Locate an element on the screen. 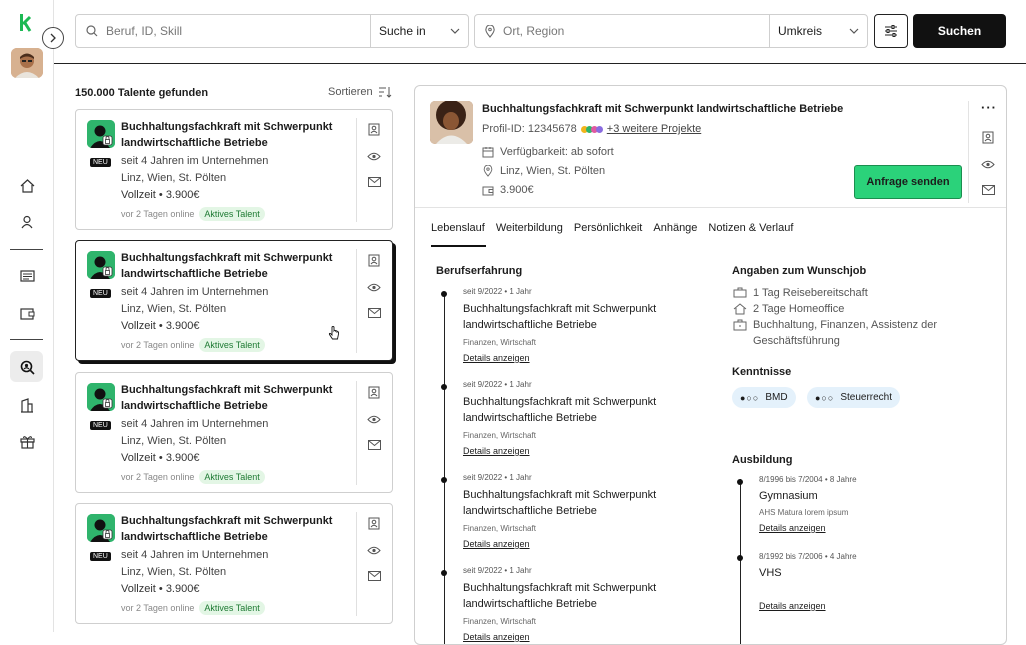 This screenshot has height=645, width=1026. skill-name: BMD is located at coordinates (776, 397).